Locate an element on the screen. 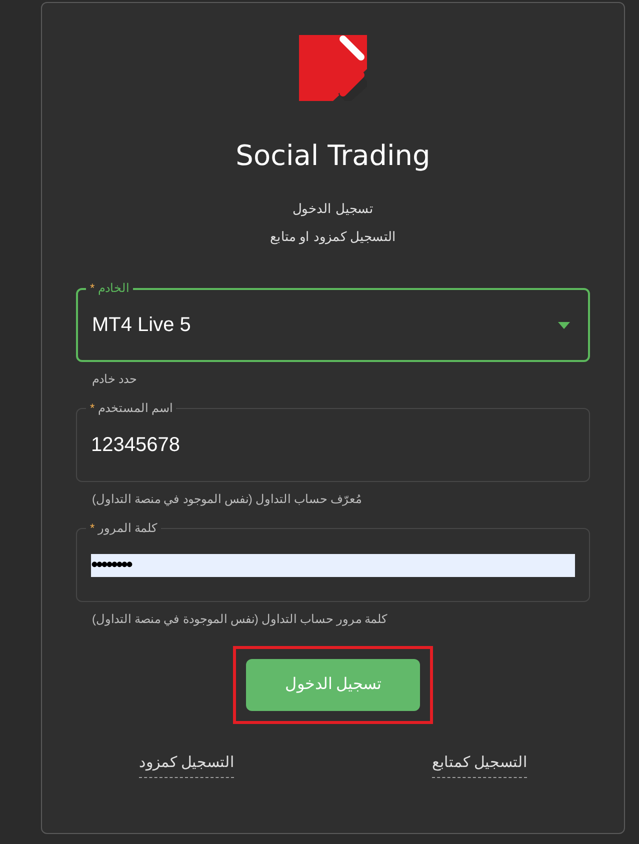 Image resolution: width=639 pixels, height=844 pixels. field-label: * الخادم is located at coordinates (110, 288).